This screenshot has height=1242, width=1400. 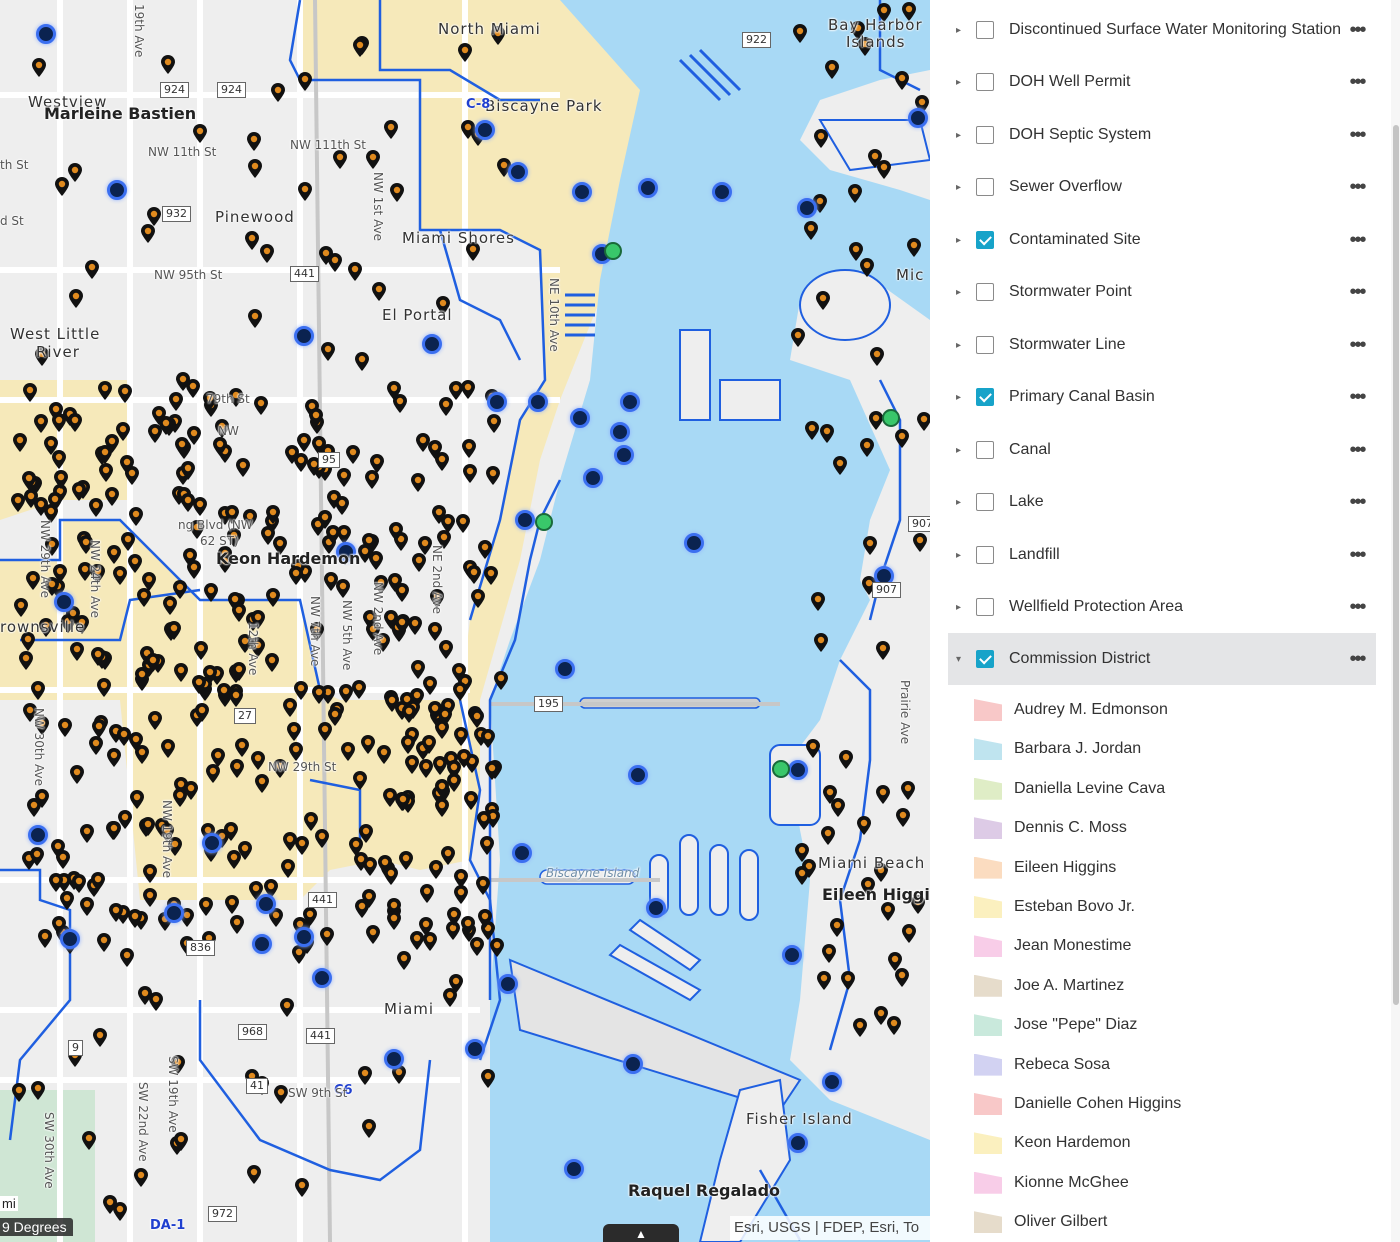 What do you see at coordinates (1162, 187) in the screenshot?
I see `layer-row: ▸ Sewer Overflow •••` at bounding box center [1162, 187].